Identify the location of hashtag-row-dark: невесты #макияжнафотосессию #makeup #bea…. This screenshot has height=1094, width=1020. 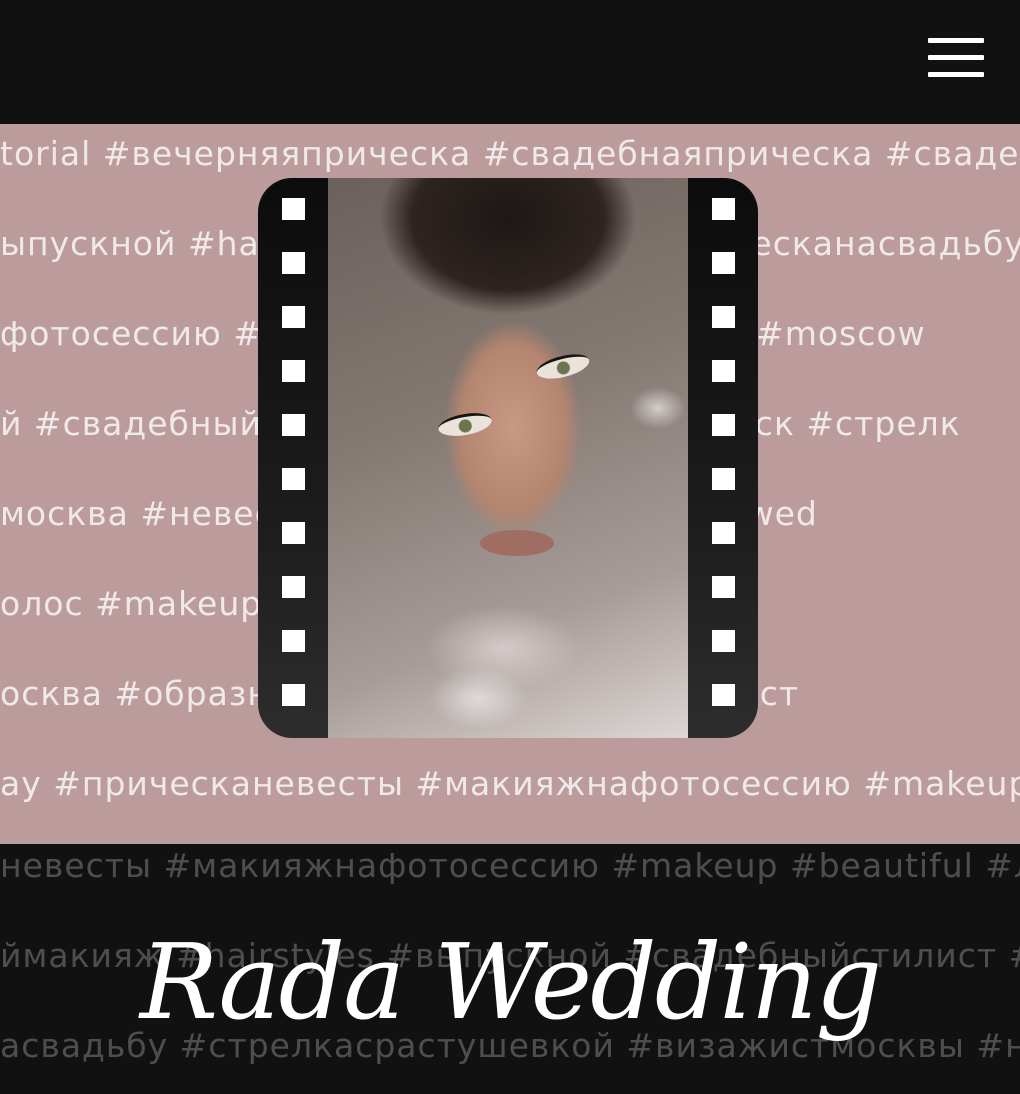
(510, 865).